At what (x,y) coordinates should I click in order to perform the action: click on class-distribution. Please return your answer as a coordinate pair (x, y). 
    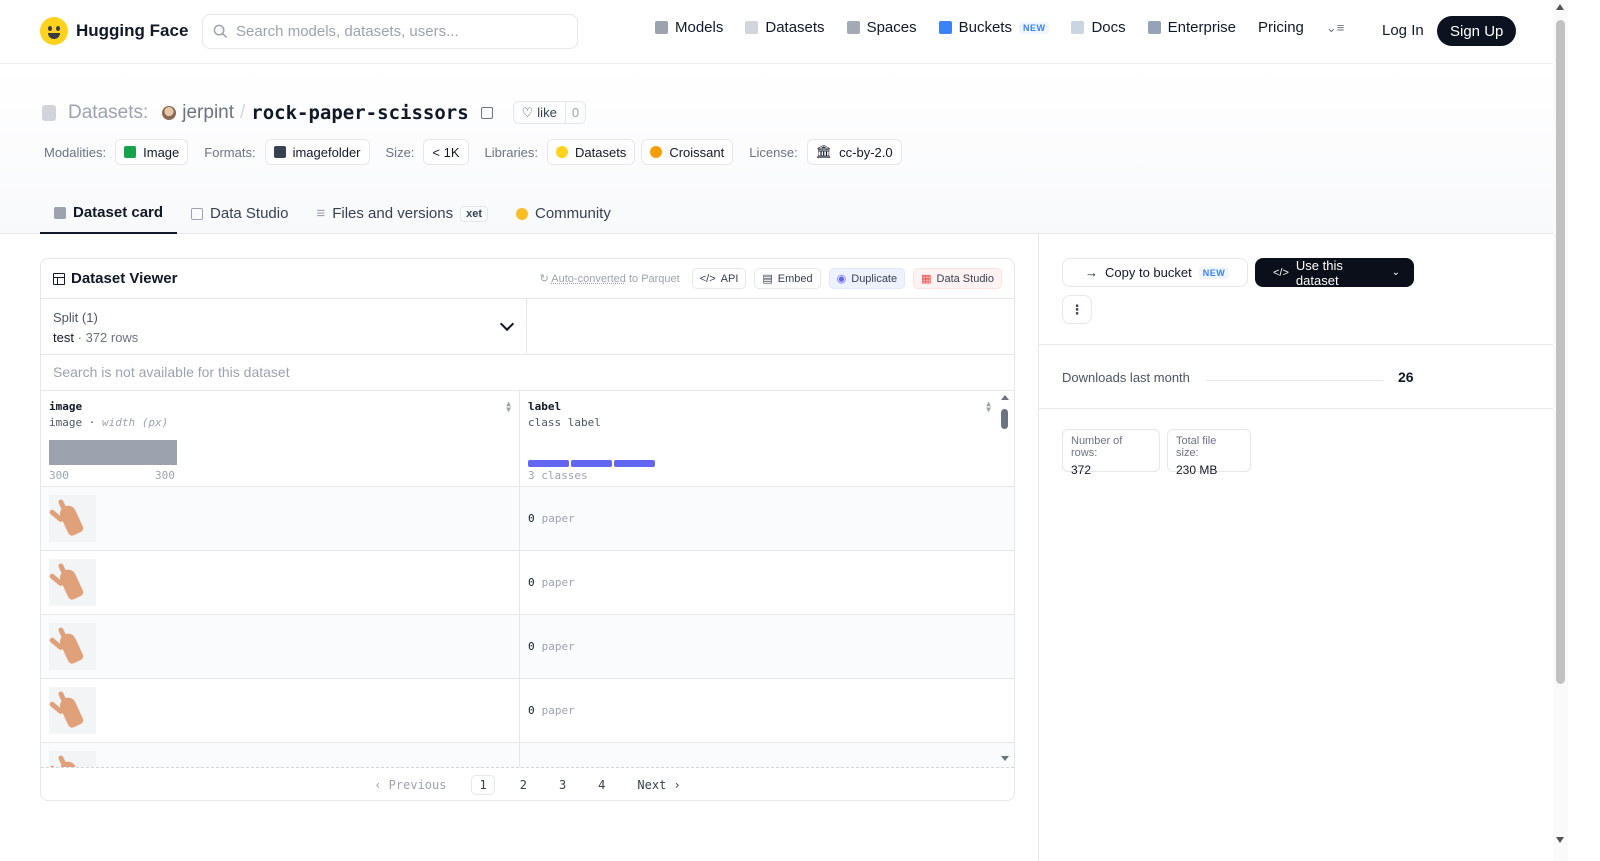
    Looking at the image, I should click on (591, 463).